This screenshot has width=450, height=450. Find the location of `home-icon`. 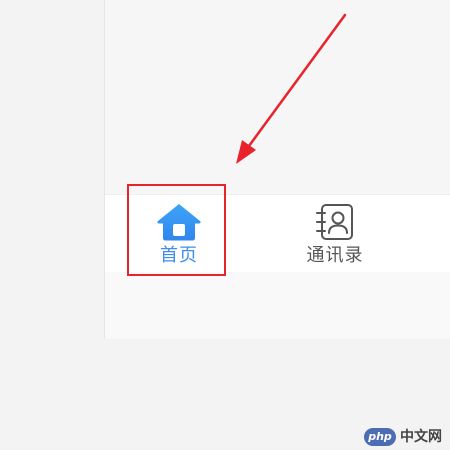

home-icon is located at coordinates (179, 222).